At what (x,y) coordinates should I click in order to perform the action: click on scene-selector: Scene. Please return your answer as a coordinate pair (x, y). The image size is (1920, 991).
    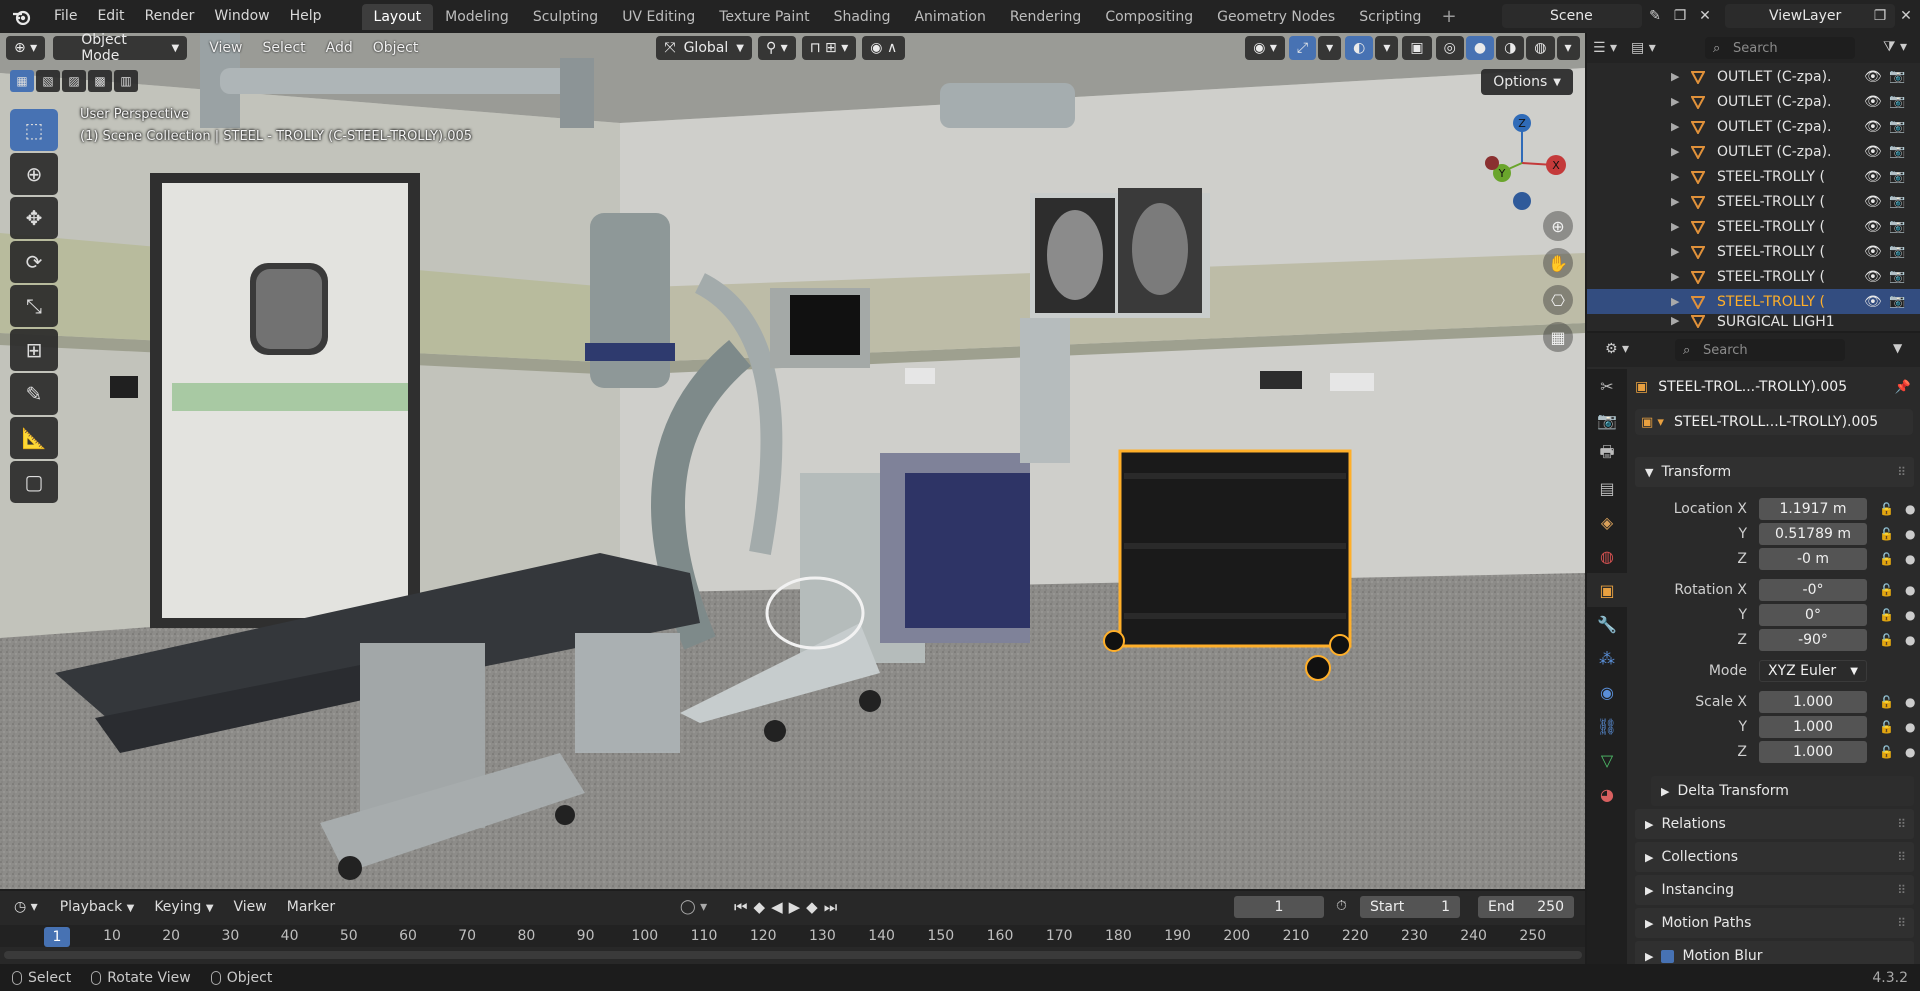
    Looking at the image, I should click on (1572, 16).